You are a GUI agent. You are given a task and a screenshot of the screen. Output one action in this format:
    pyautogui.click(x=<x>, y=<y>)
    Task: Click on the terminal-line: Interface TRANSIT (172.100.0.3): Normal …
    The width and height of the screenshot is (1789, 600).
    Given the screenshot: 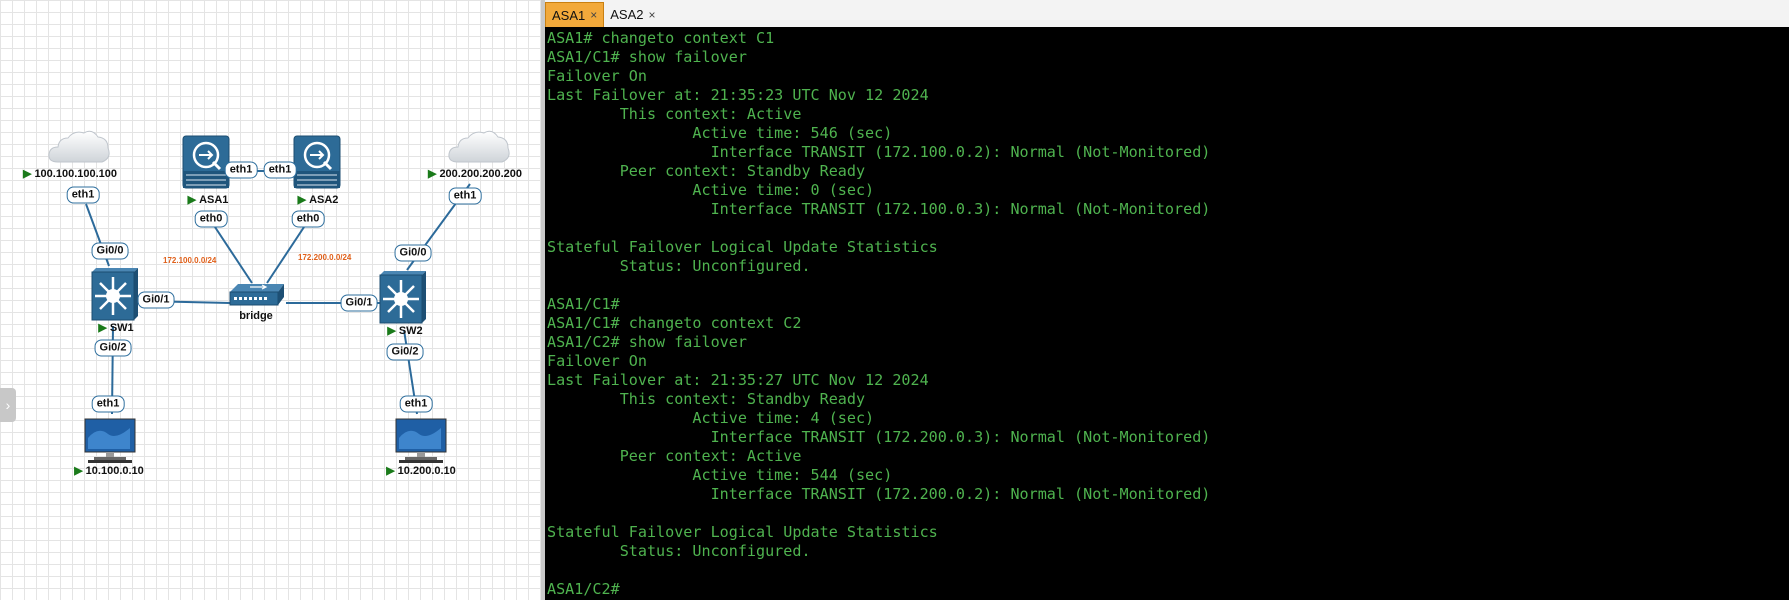 What is the action you would take?
    pyautogui.click(x=879, y=209)
    